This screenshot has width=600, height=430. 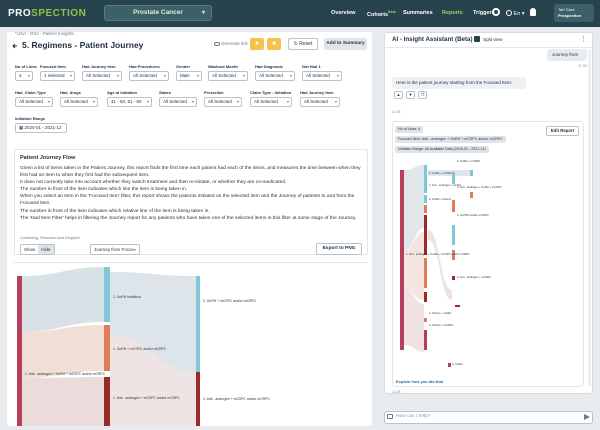 What do you see at coordinates (441, 173) in the screenshot?
I see `mini-sankey-label: 2. GnRH + mCSPC` at bounding box center [441, 173].